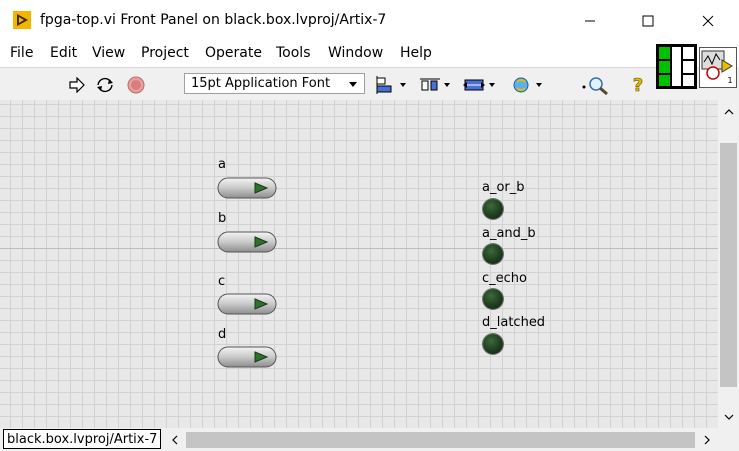 The image size is (739, 451). Describe the element at coordinates (247, 188) in the screenshot. I see `control-a-button` at that location.